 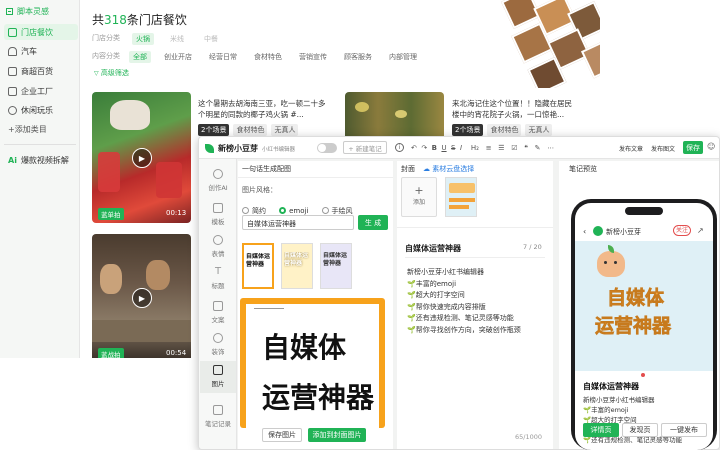 What do you see at coordinates (327, 148) in the screenshot?
I see `mode-toggle` at bounding box center [327, 148].